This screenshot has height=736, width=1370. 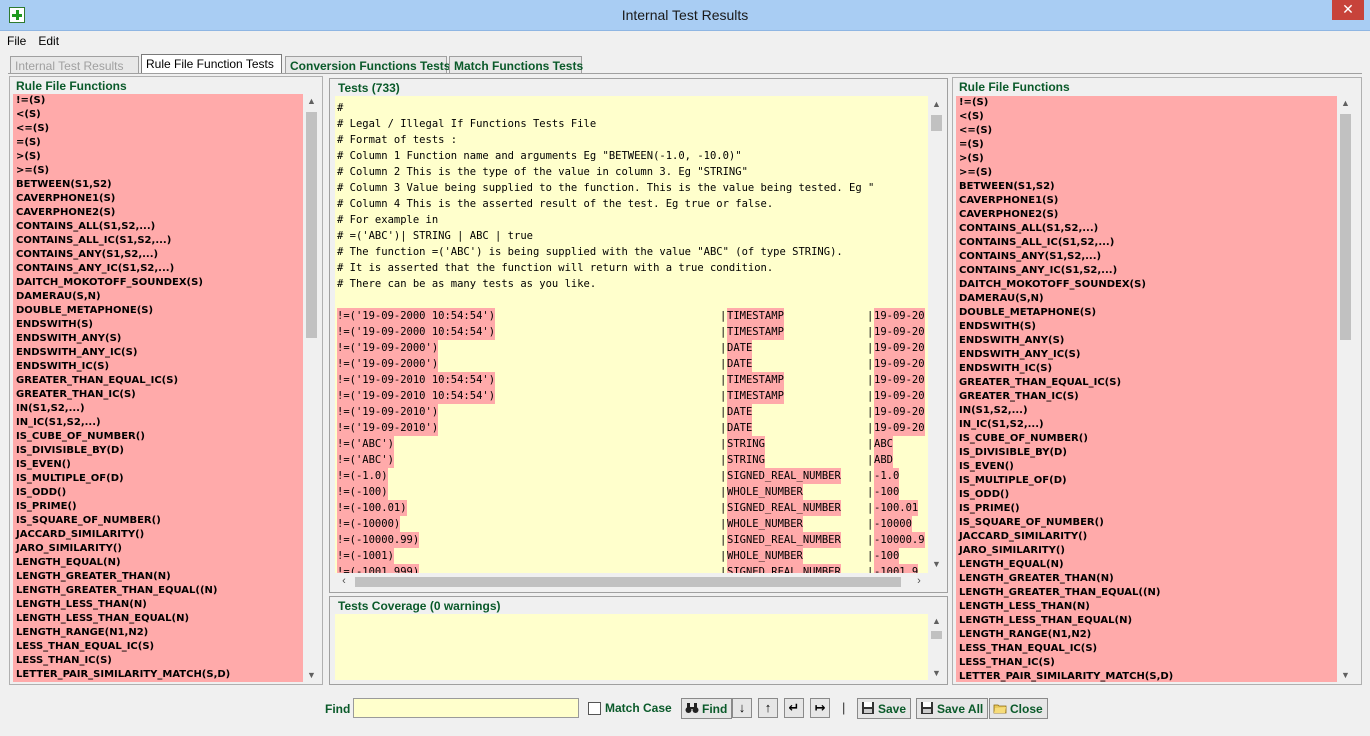 What do you see at coordinates (516, 65) in the screenshot?
I see `tab-match-functions-tests: Match Functions Tests` at bounding box center [516, 65].